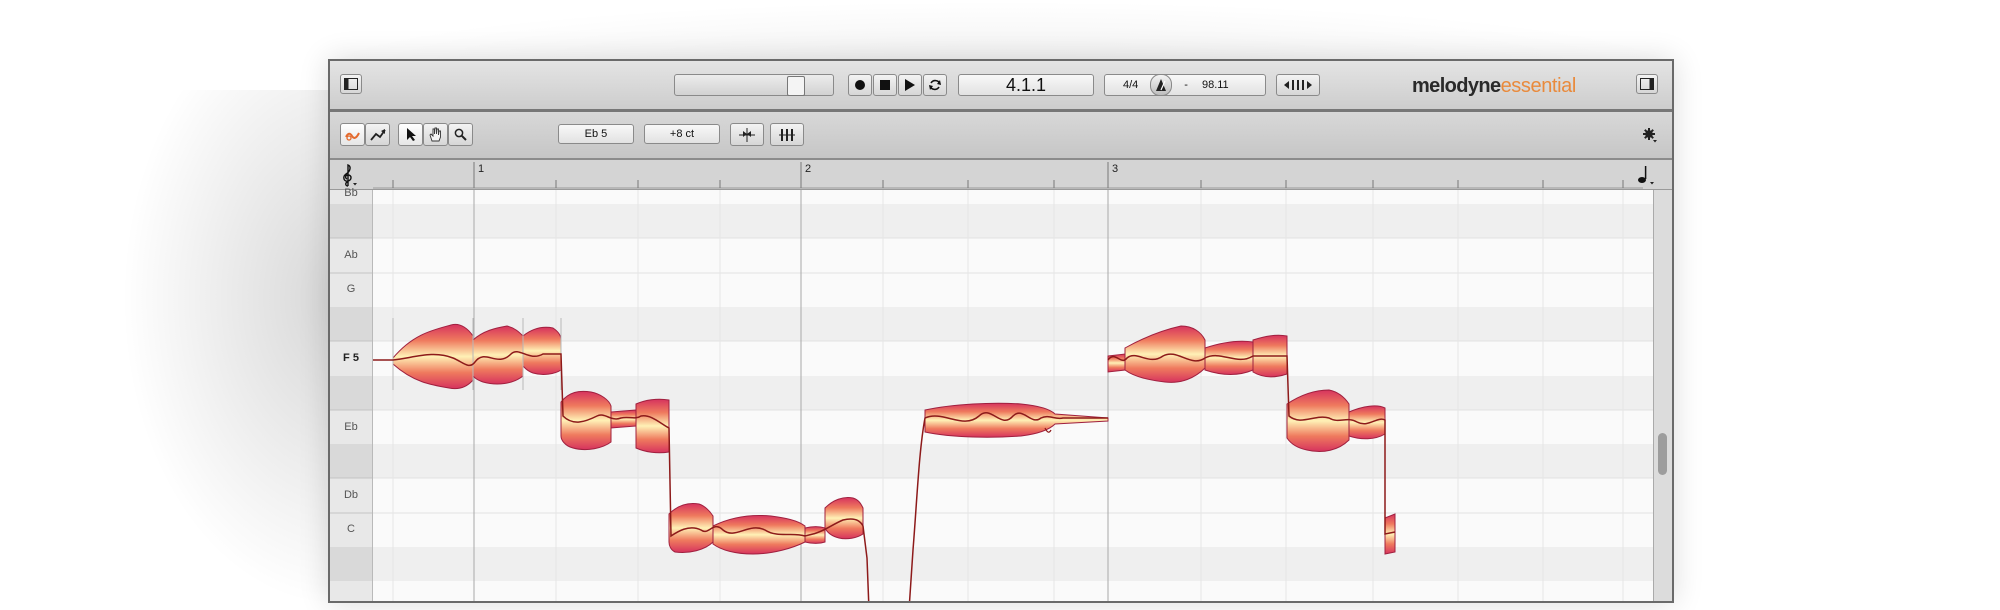 Image resolution: width=2000 pixels, height=610 pixels. I want to click on ruler-ticks, so click(1008, 175).